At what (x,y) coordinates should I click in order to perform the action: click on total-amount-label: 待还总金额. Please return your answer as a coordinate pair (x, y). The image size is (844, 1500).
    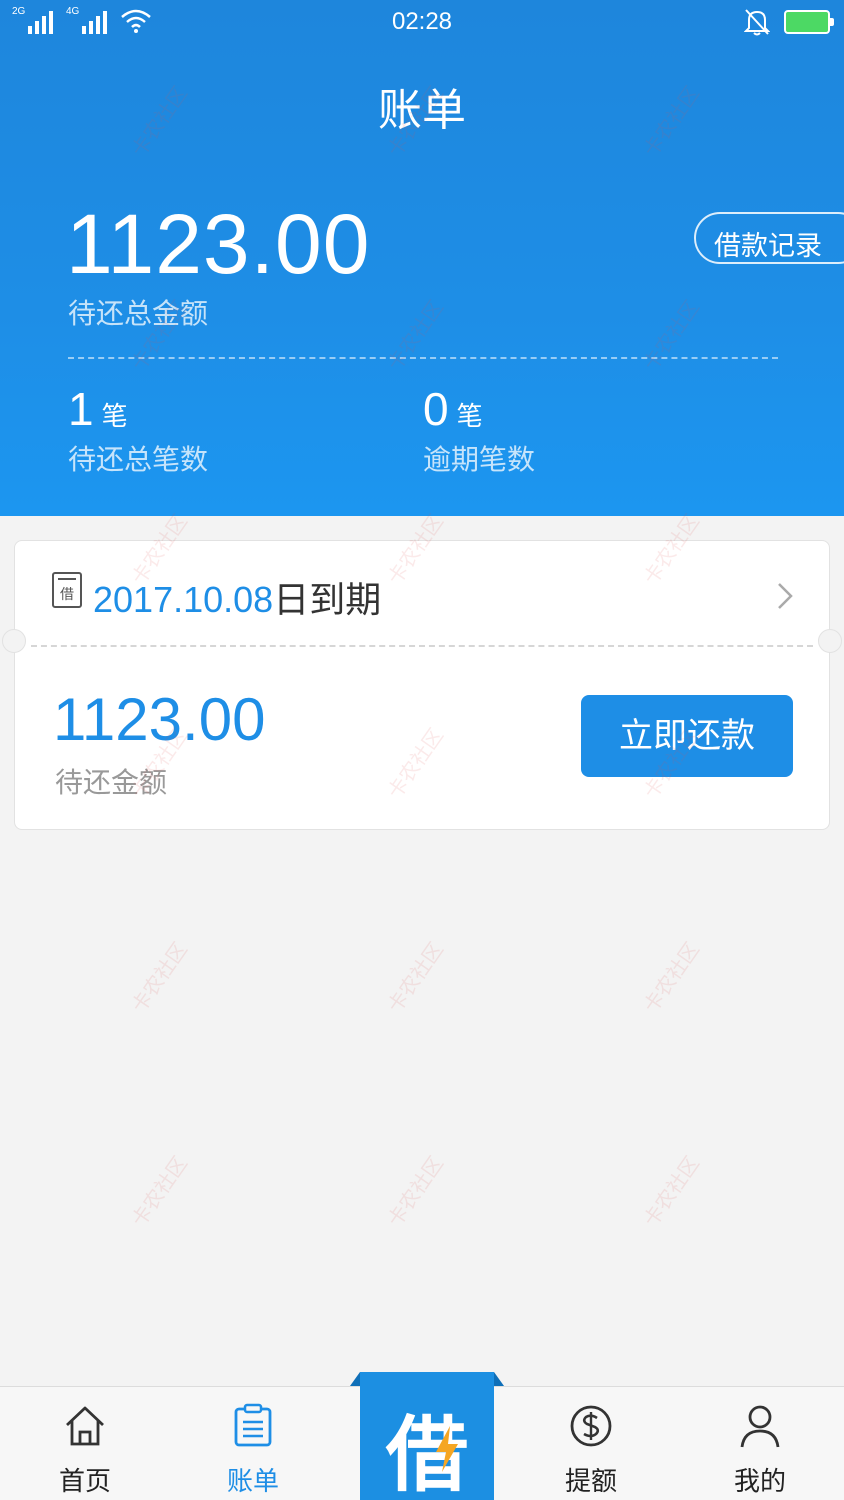
    Looking at the image, I should click on (138, 313).